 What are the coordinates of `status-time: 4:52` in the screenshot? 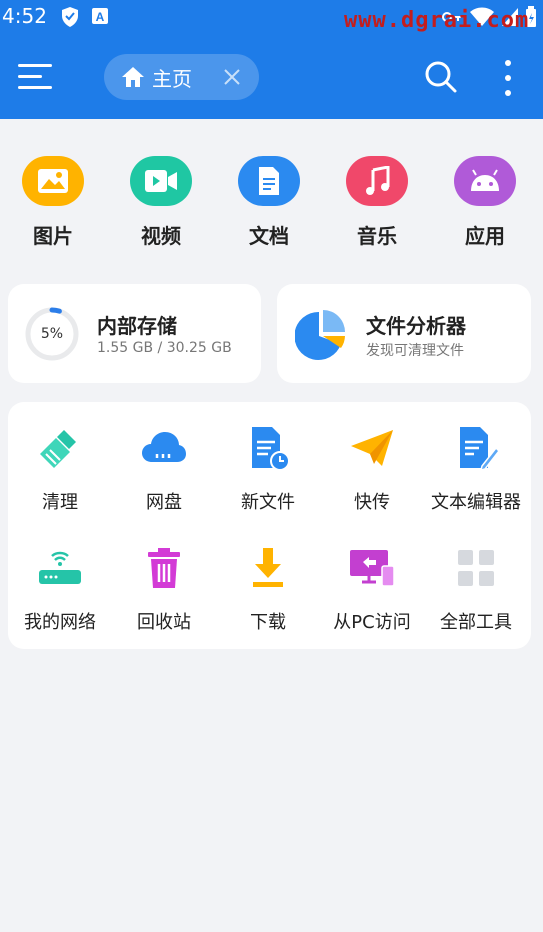 It's located at (24, 16).